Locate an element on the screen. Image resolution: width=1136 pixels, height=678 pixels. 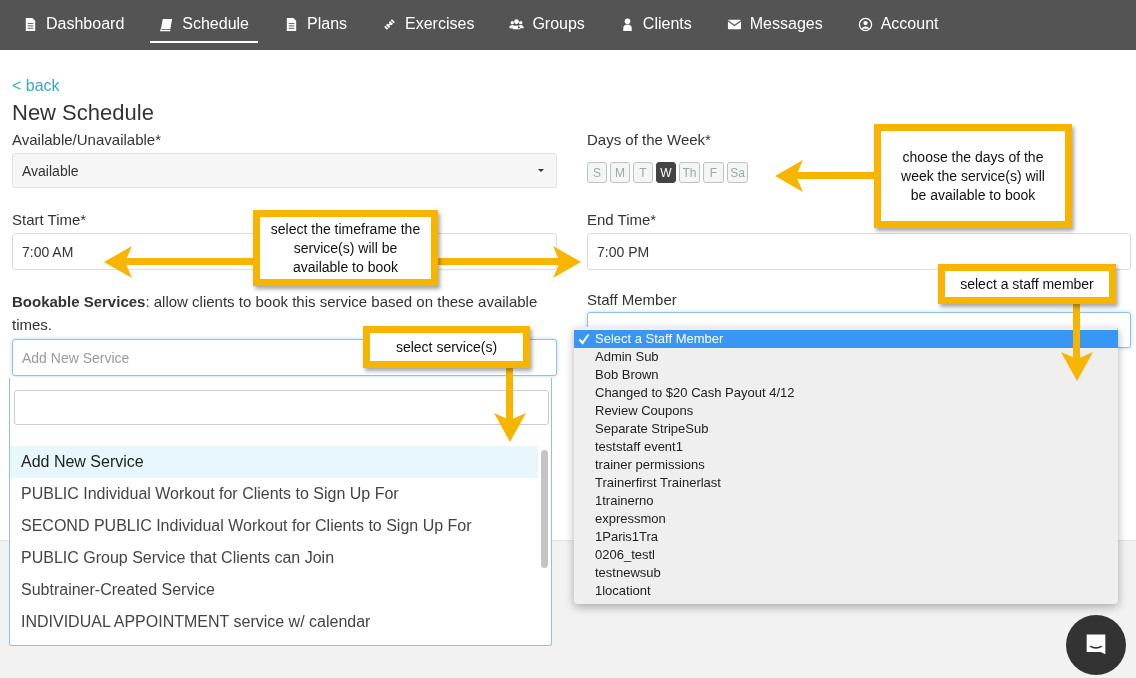
staff-option: Bob Brown is located at coordinates (846, 375).